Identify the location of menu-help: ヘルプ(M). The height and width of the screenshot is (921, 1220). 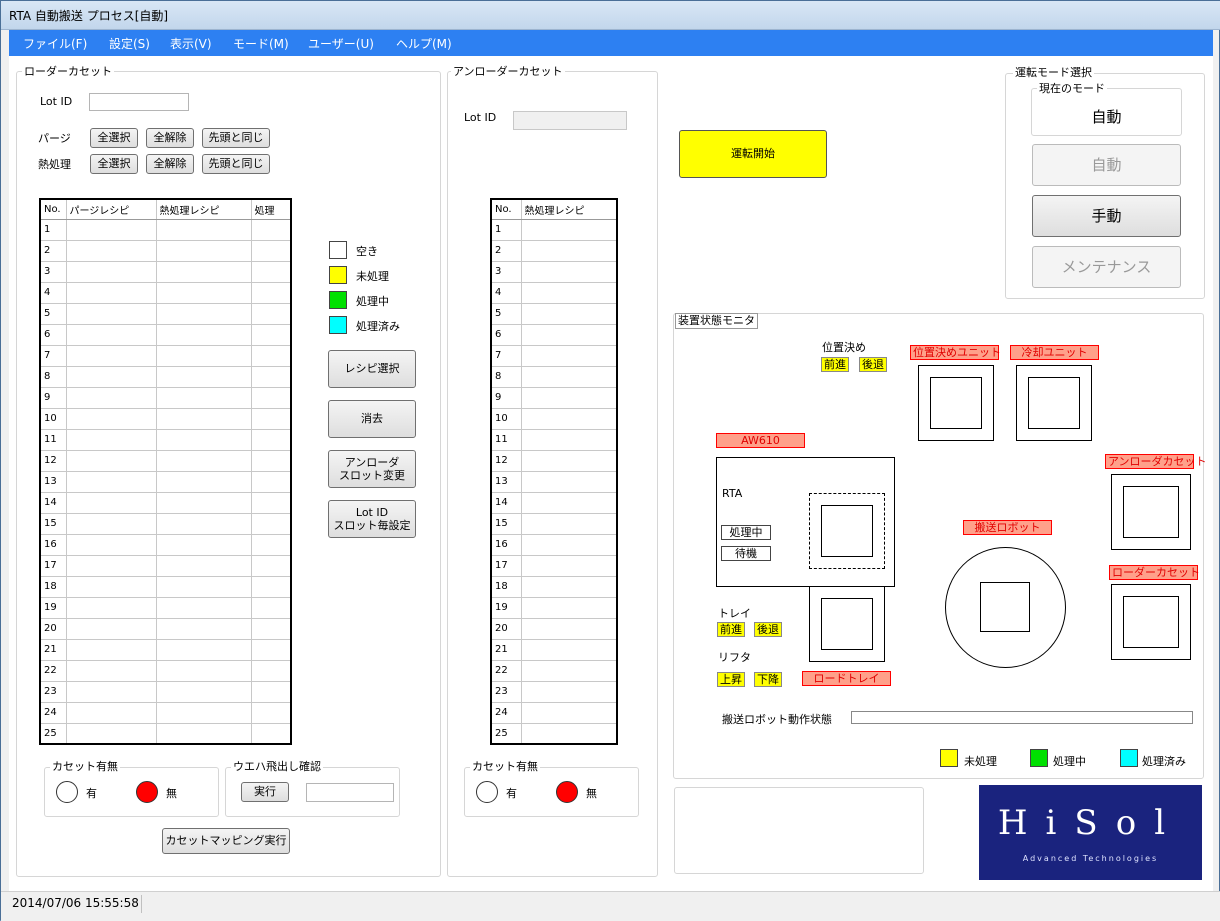
(424, 43).